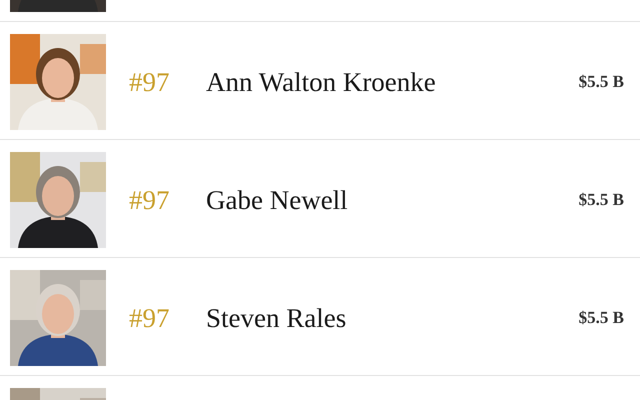 The width and height of the screenshot is (640, 400). What do you see at coordinates (392, 200) in the screenshot?
I see `person-name: Gabe Newell` at bounding box center [392, 200].